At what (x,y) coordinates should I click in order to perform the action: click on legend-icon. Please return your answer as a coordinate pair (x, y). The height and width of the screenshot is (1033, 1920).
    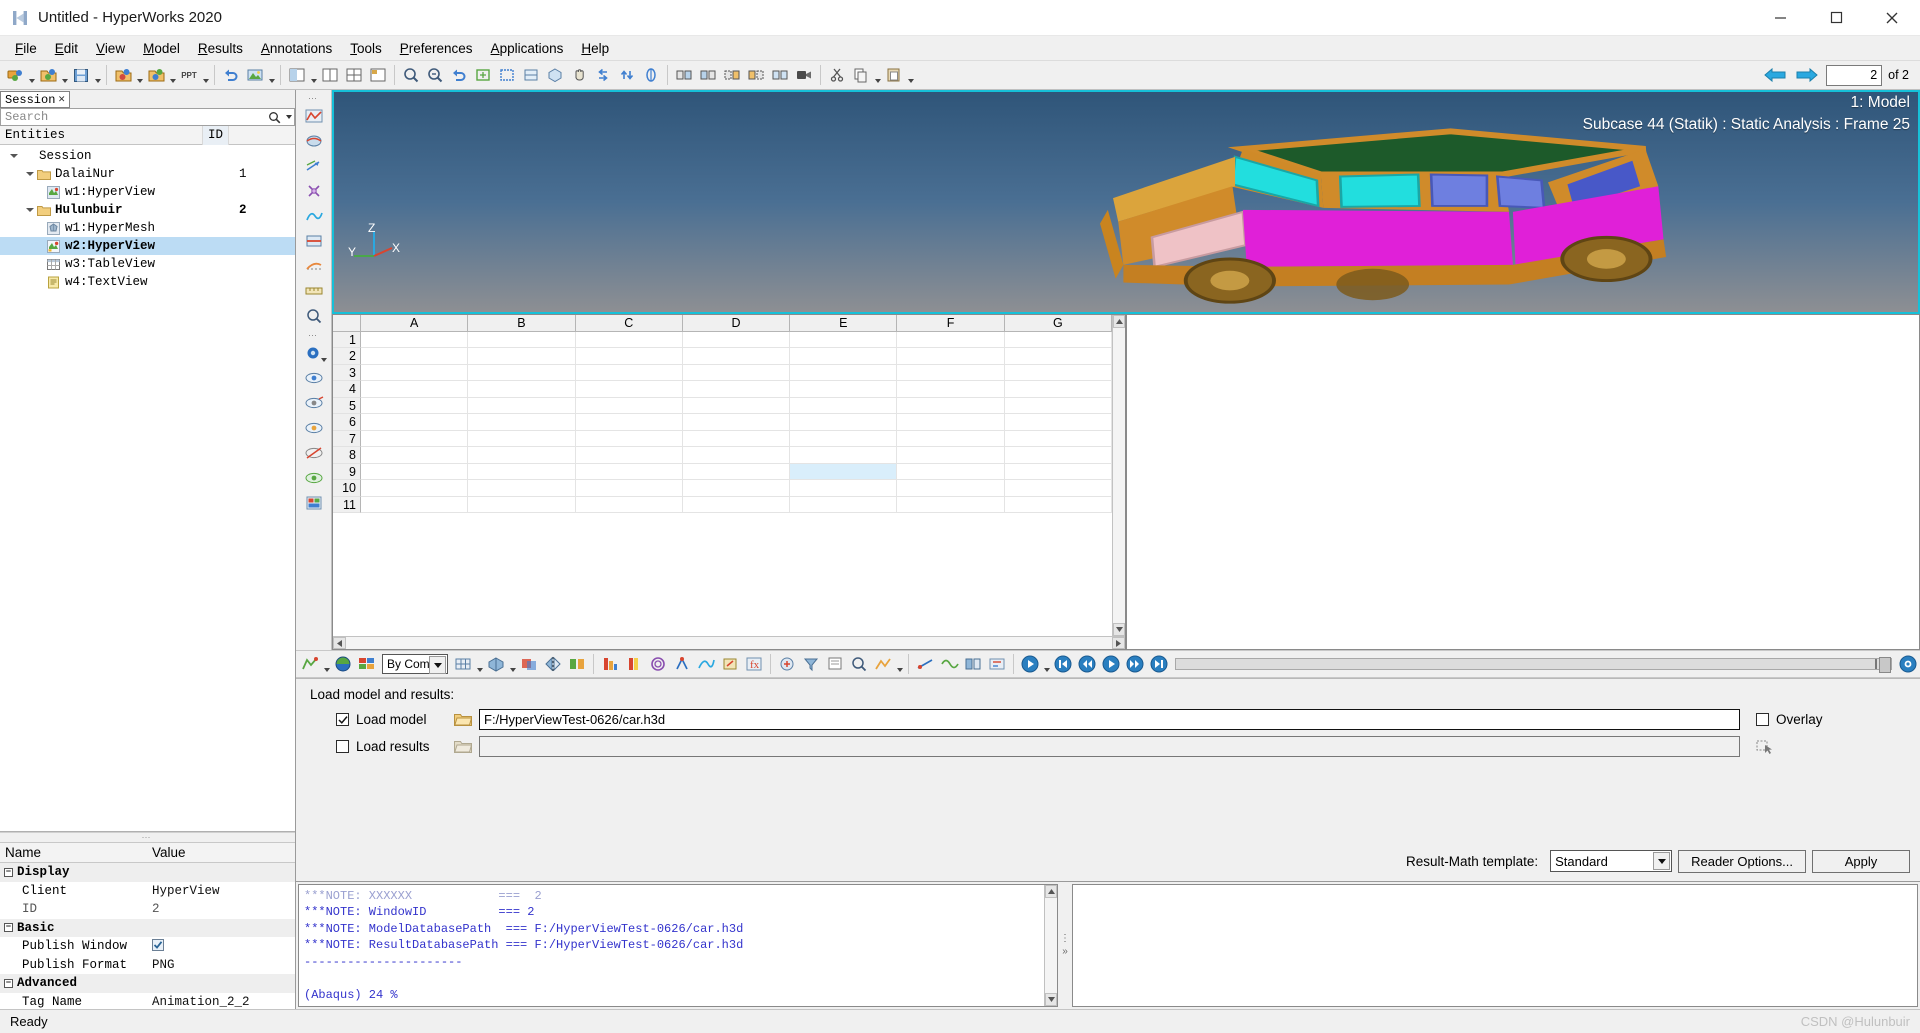
    Looking at the image, I should click on (634, 664).